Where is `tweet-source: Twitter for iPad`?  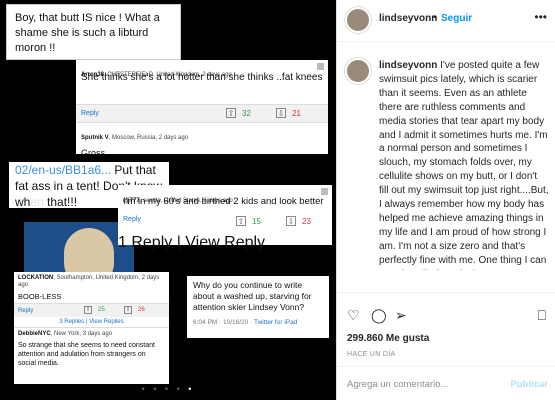
tweet-source: Twitter for iPad is located at coordinates (275, 322).